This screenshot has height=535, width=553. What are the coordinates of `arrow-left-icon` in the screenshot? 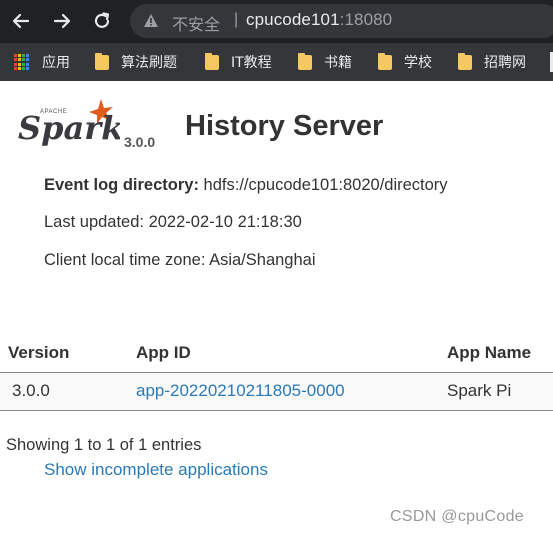 It's located at (21, 21).